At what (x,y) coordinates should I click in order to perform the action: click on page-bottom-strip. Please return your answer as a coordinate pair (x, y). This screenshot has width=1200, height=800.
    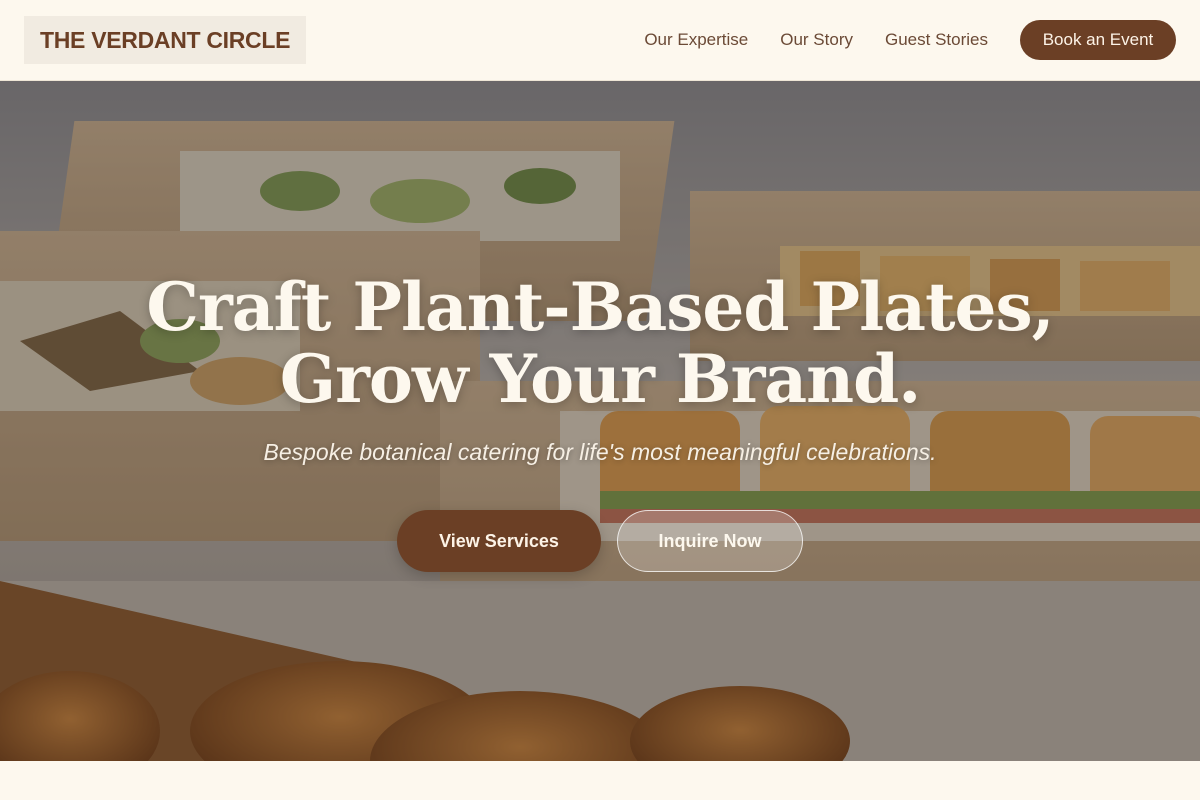
    Looking at the image, I should click on (600, 780).